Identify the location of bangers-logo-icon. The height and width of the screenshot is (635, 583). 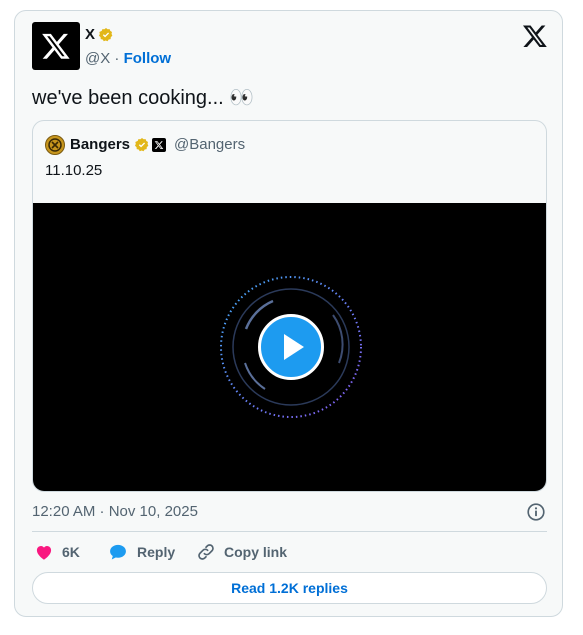
(55, 145).